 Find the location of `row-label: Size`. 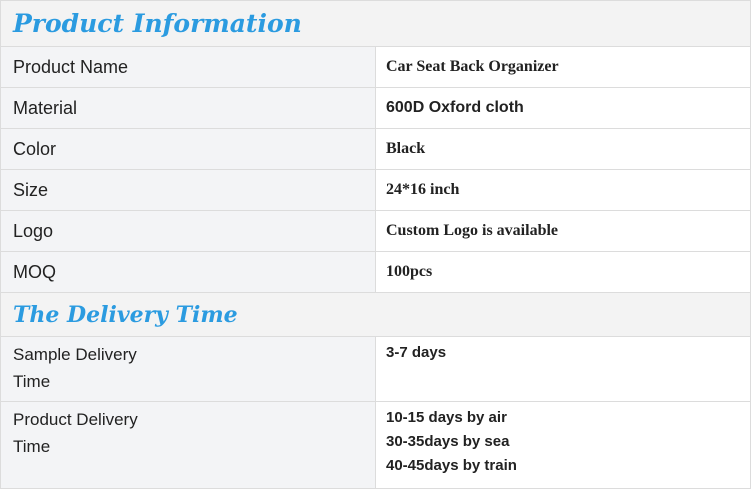

row-label: Size is located at coordinates (188, 190).